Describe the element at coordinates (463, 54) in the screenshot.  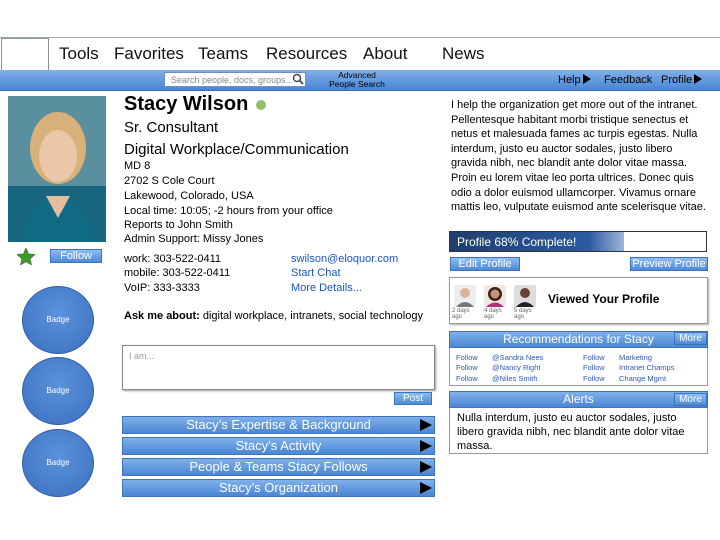
I see `nav-news: News` at that location.